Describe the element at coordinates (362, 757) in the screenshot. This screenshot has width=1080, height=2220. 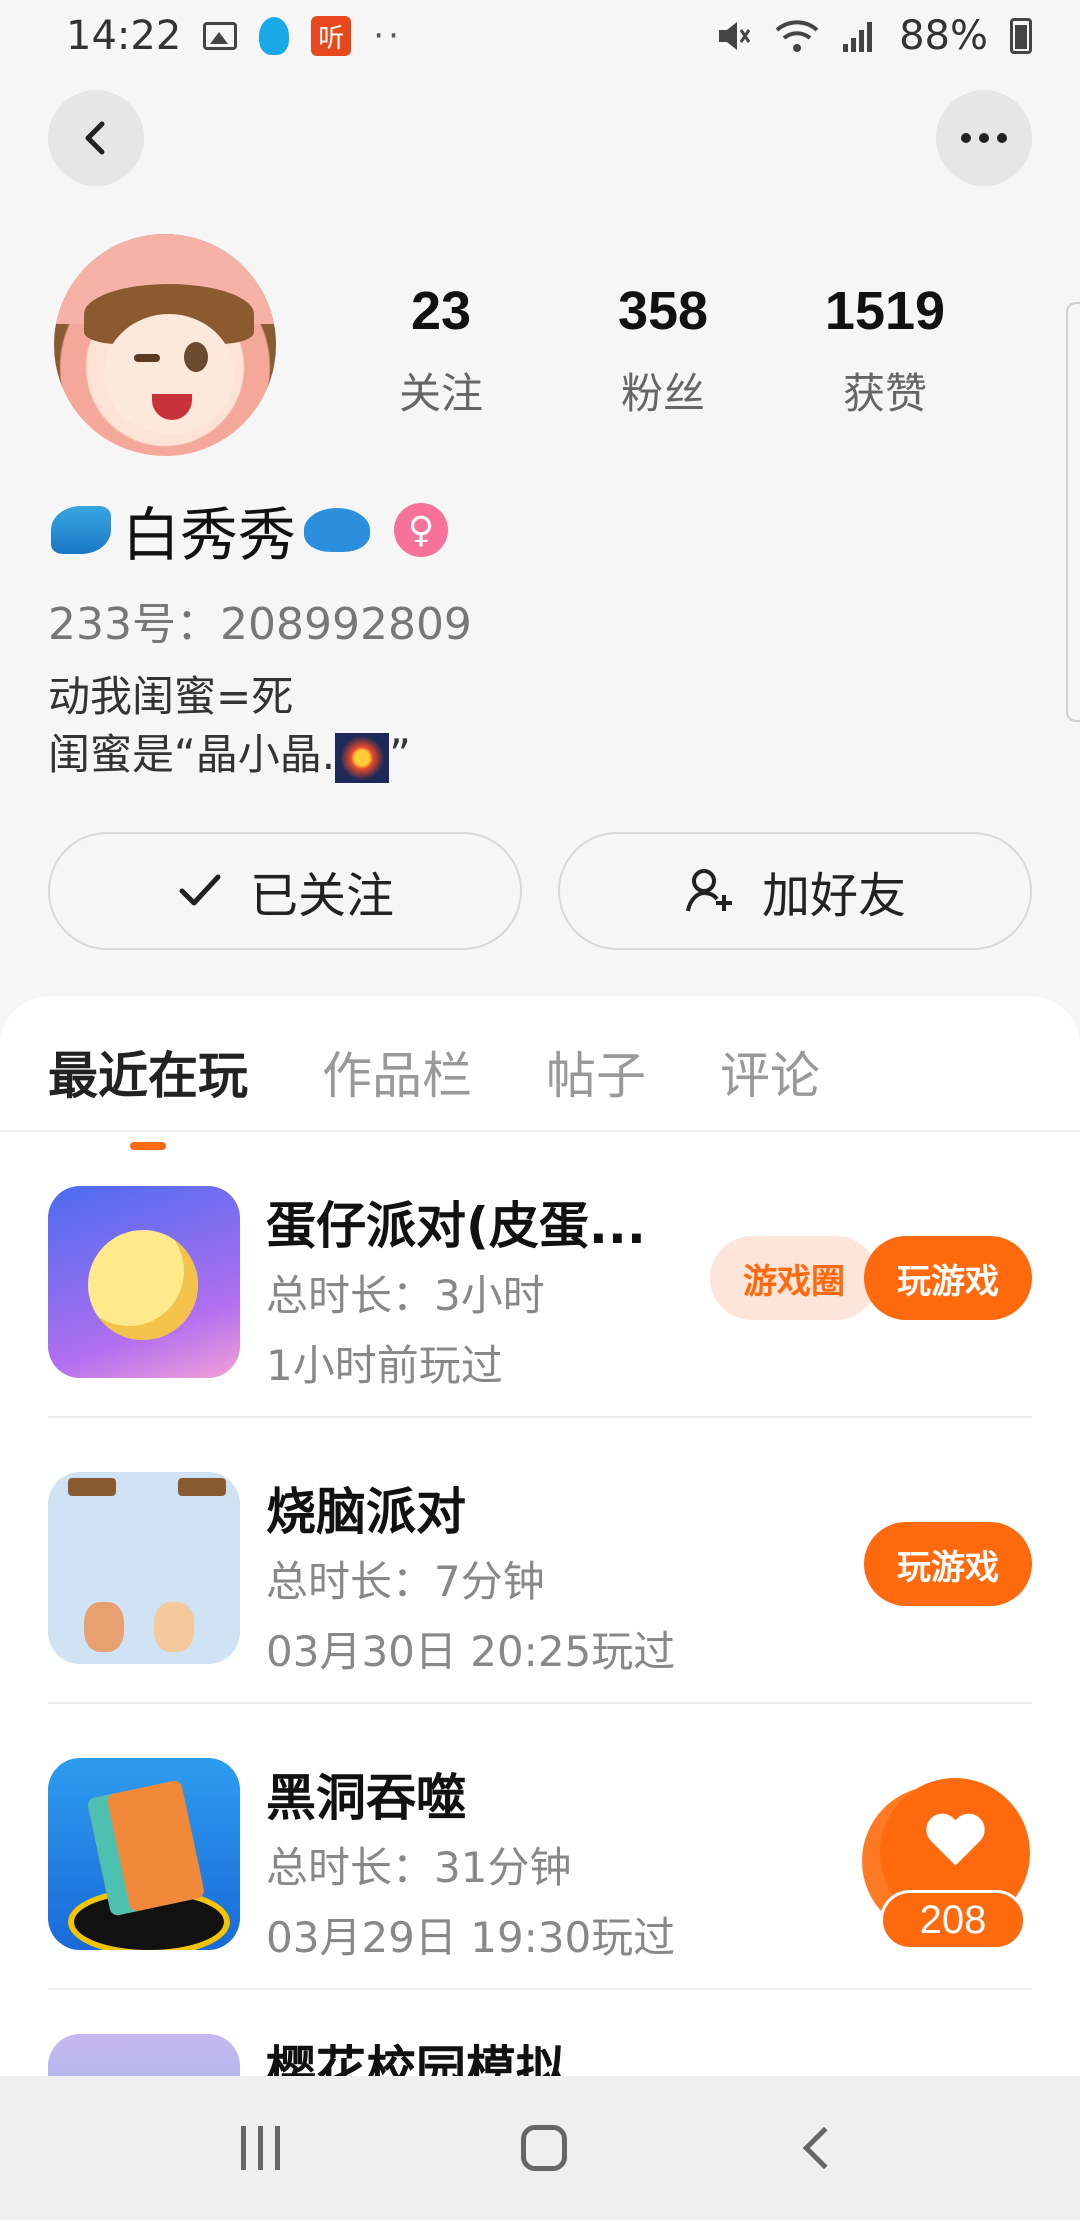
I see `firework-icon` at that location.